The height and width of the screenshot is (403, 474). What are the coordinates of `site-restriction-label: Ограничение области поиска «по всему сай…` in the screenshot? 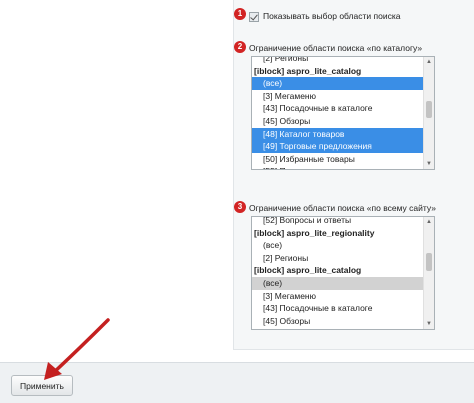 It's located at (342, 208).